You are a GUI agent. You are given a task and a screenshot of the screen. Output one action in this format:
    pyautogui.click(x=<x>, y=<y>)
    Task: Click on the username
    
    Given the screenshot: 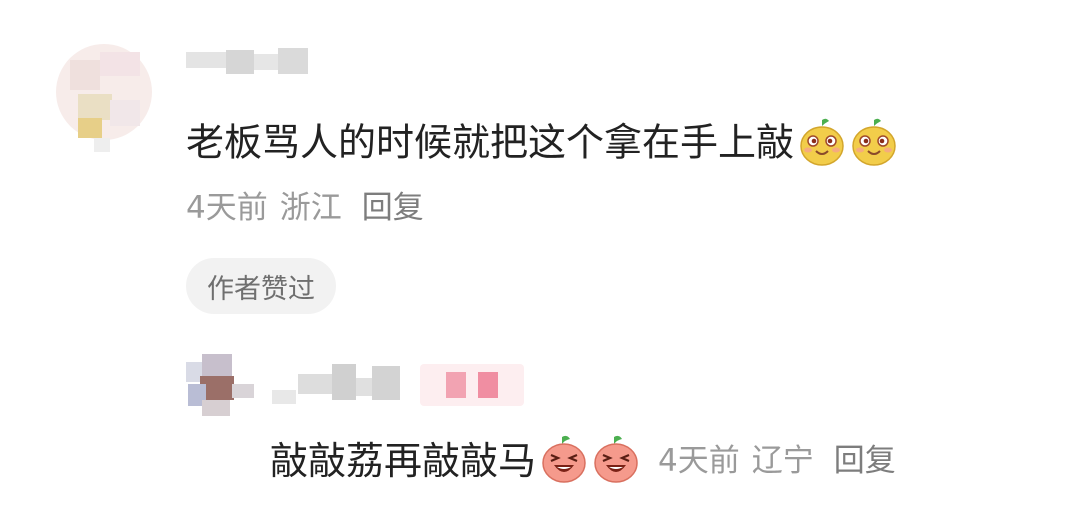 What is the action you would take?
    pyautogui.click(x=248, y=61)
    